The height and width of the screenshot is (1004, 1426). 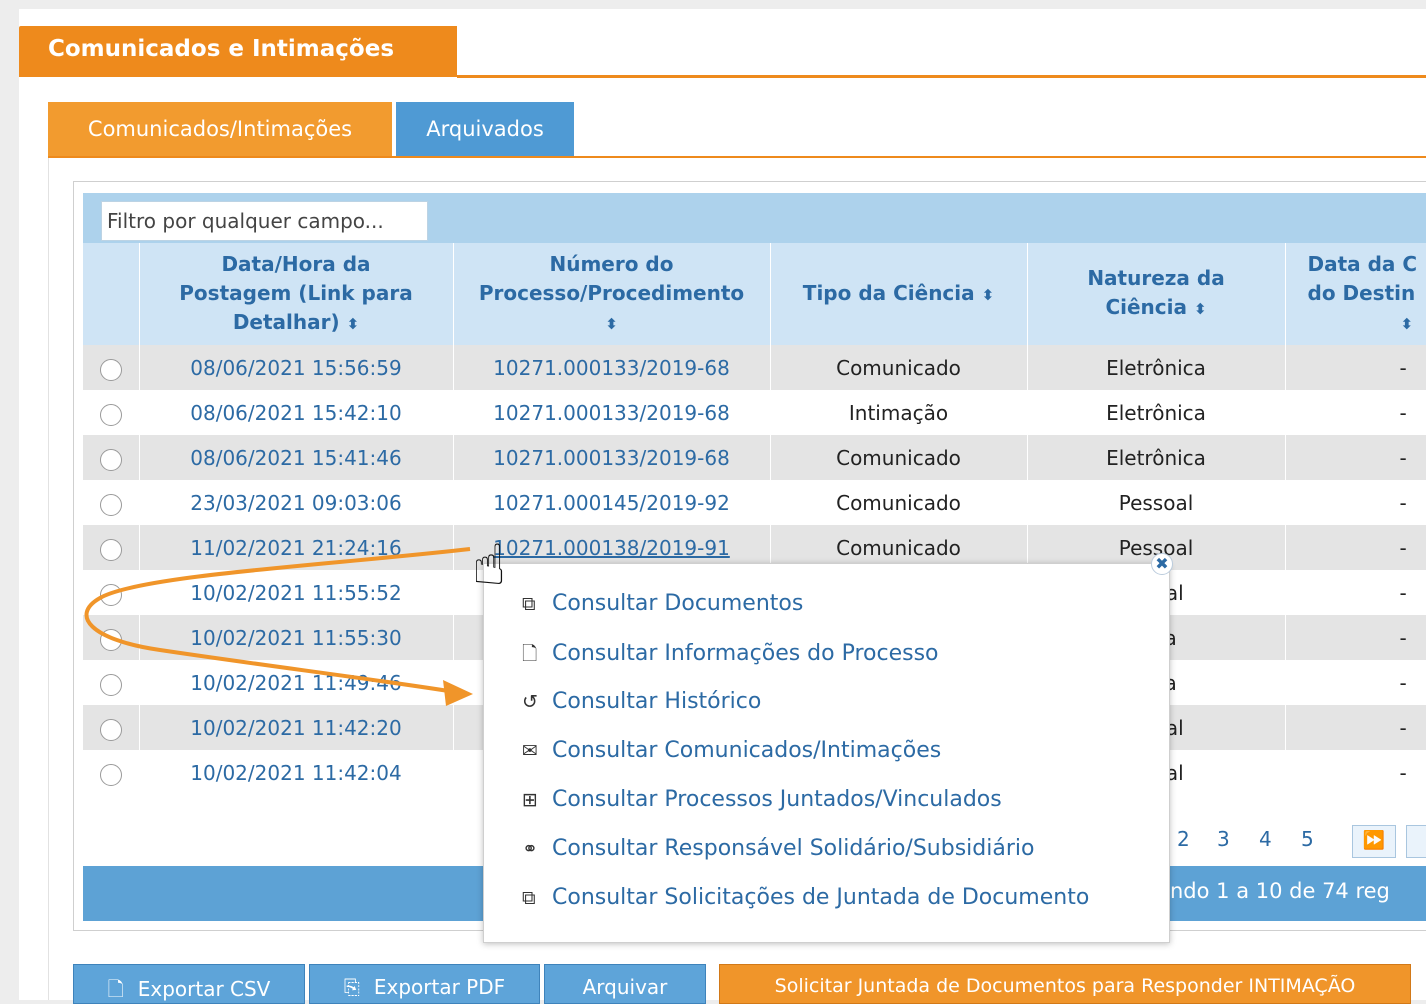 I want to click on arrow-head, so click(x=458, y=693).